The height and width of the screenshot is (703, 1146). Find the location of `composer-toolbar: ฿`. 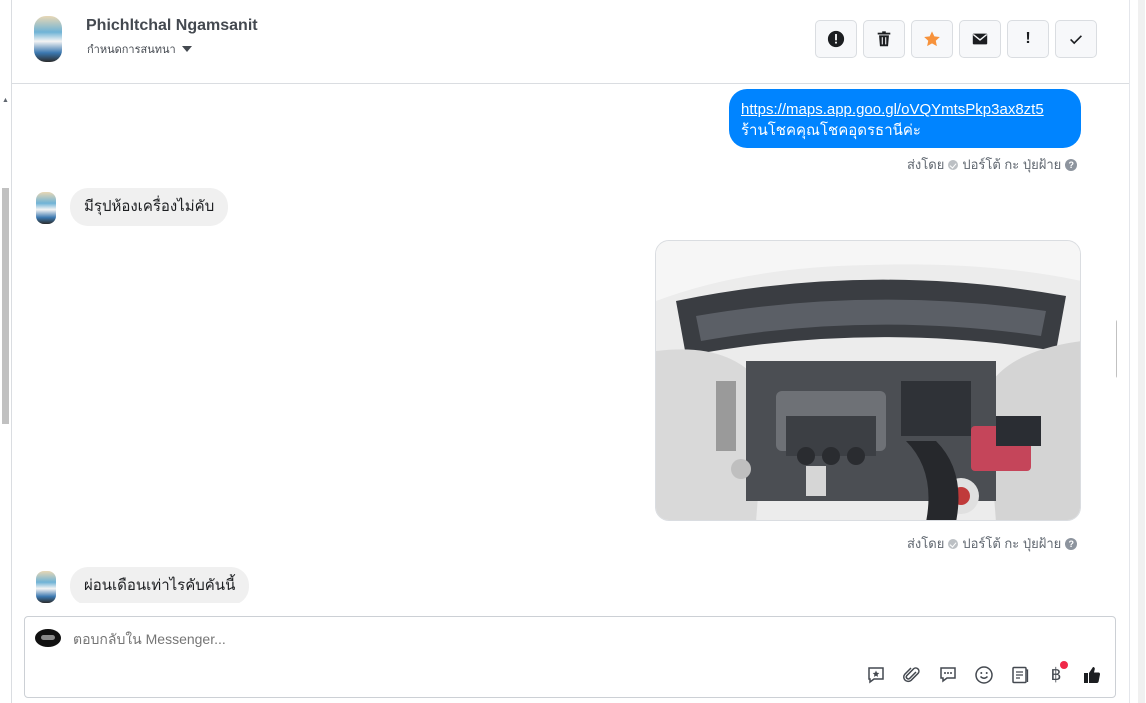

composer-toolbar: ฿ is located at coordinates (984, 674).